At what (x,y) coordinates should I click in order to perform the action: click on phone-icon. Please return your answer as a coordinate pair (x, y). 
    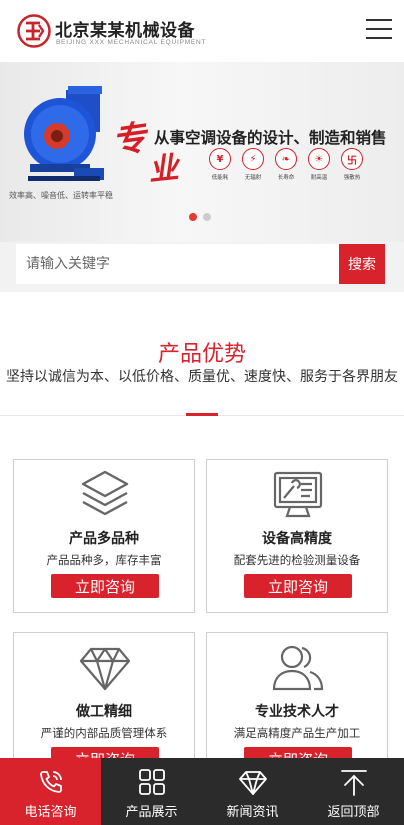
    Looking at the image, I should click on (50, 782).